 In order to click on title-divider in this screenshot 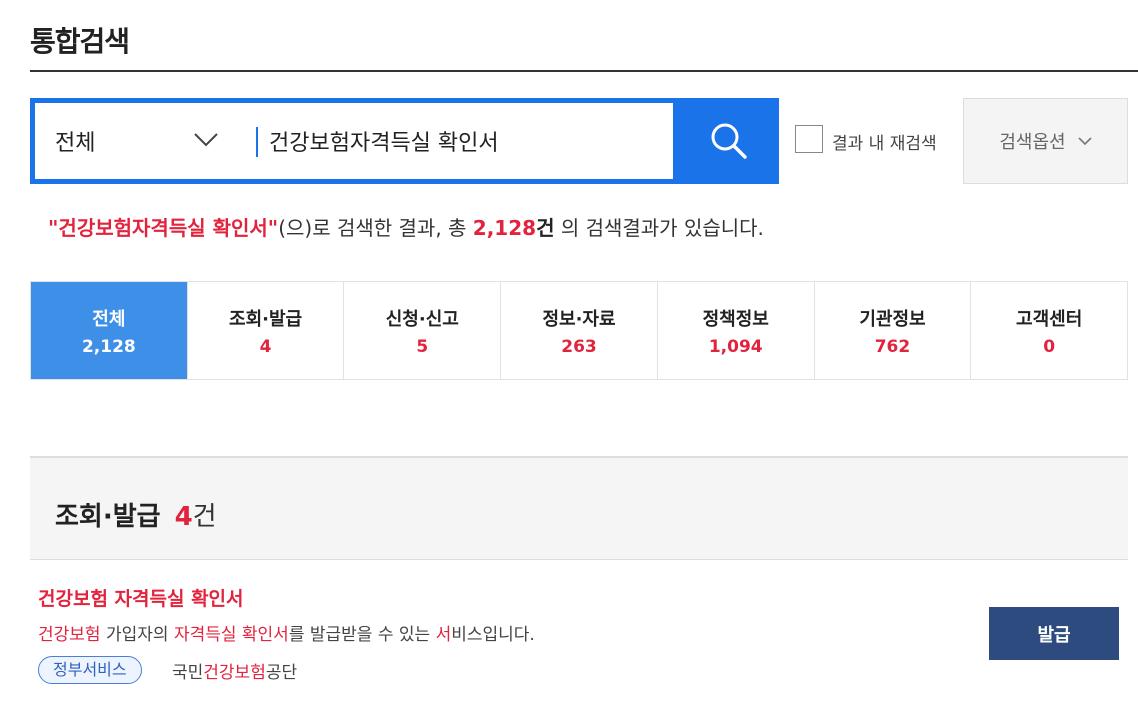, I will do `click(584, 71)`.